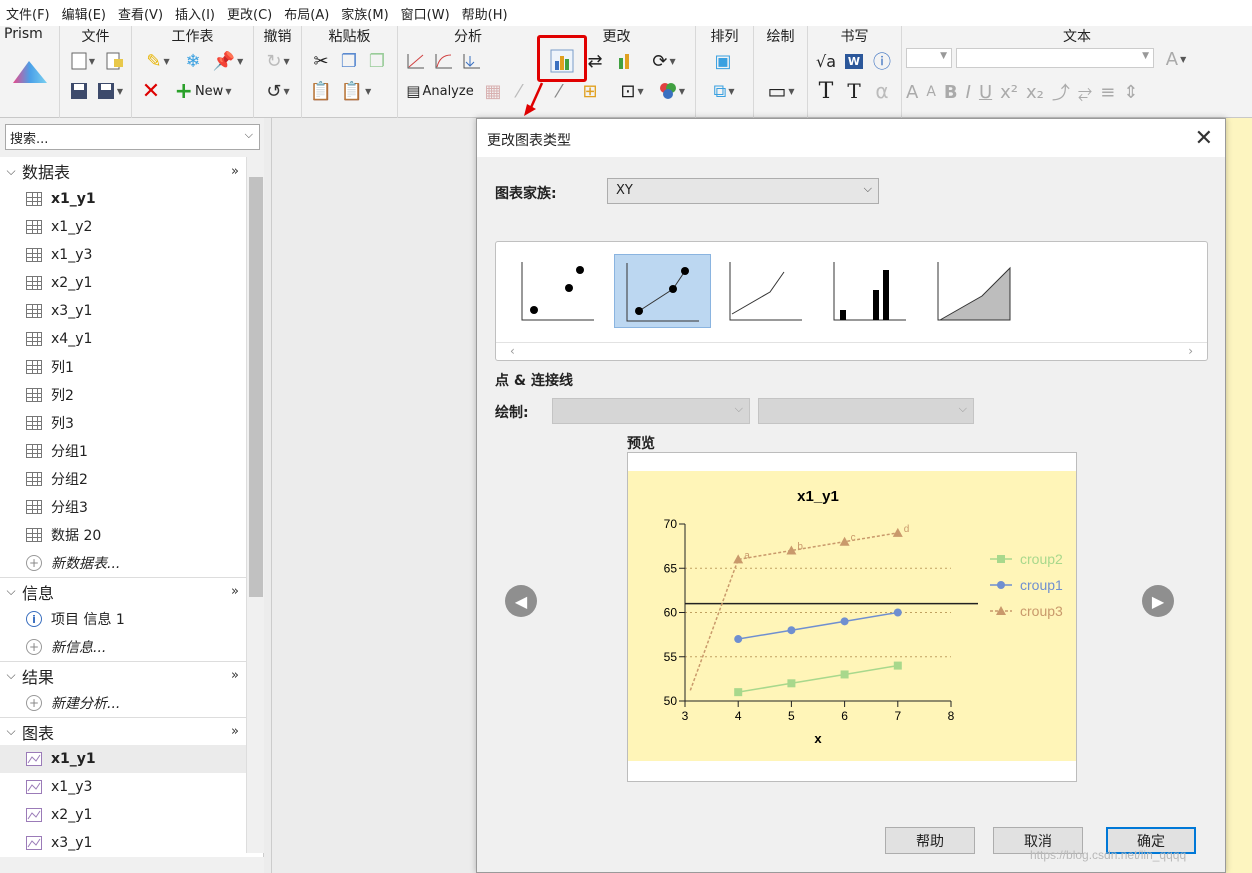  I want to click on section-results: ⌵ 结果 », so click(131, 675).